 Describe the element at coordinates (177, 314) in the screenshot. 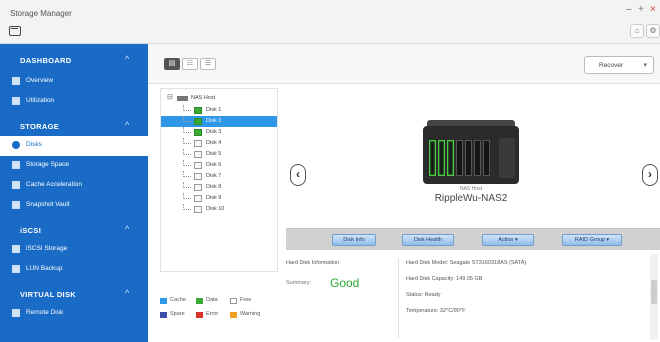

I see `legend-label: Spare` at that location.